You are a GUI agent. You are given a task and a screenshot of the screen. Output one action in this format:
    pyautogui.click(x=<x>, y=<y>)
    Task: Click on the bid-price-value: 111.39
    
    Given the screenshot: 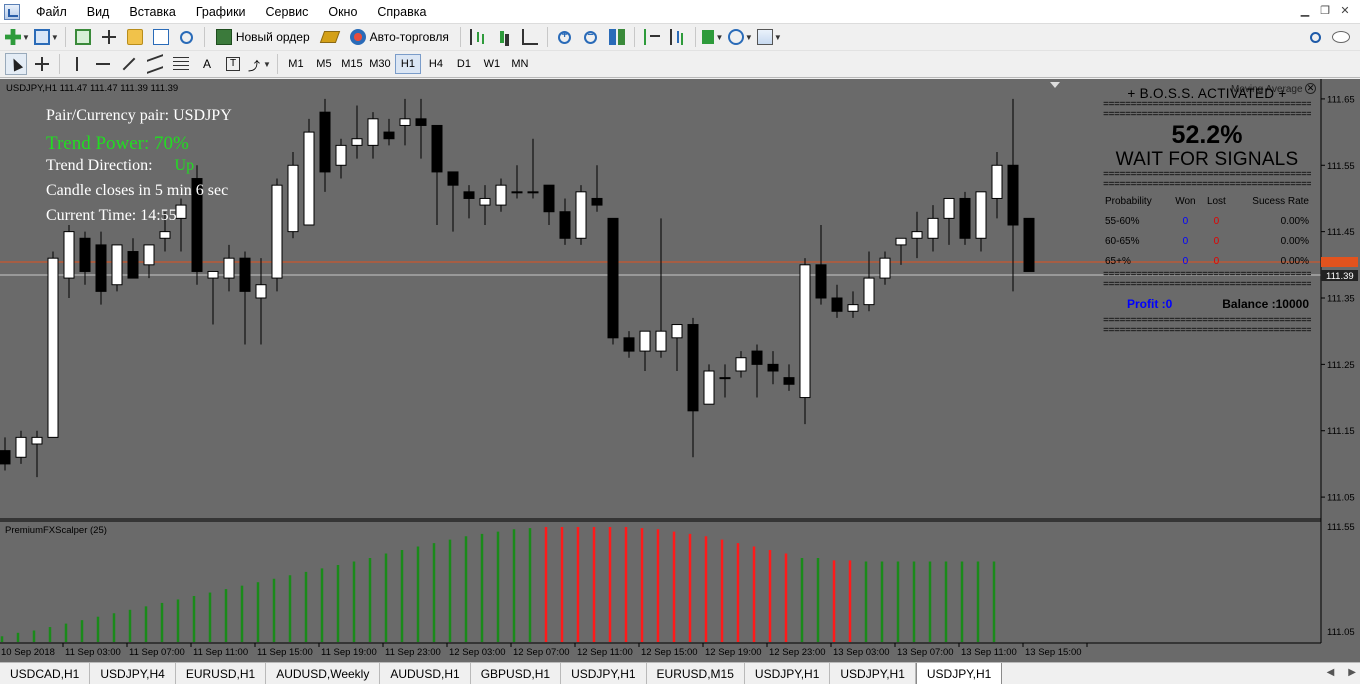 What is the action you would take?
    pyautogui.click(x=1340, y=276)
    